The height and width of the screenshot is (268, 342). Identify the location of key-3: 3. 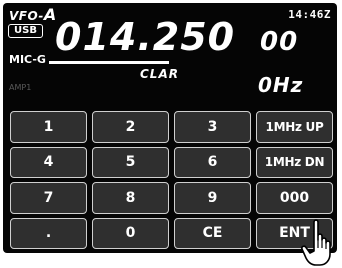
(212, 127).